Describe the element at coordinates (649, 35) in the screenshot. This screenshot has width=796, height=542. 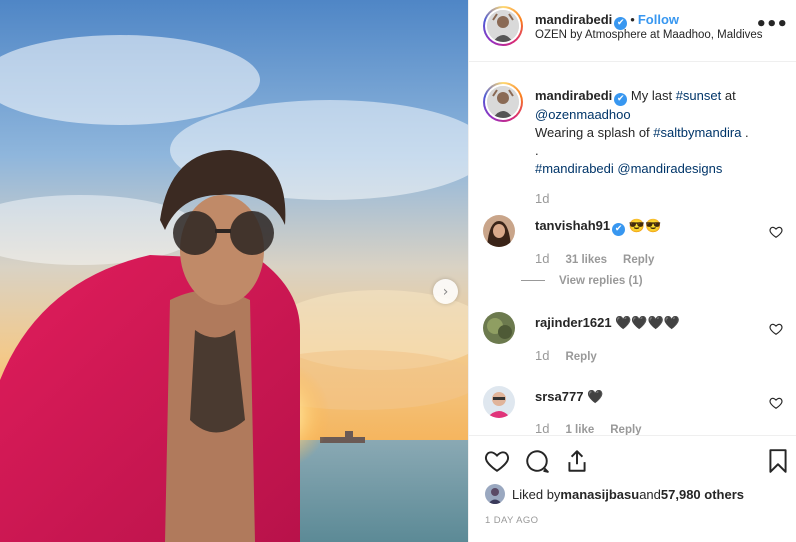
I see `location-link: OZEN by Atmosphere at Maadhoo, Maldives` at that location.